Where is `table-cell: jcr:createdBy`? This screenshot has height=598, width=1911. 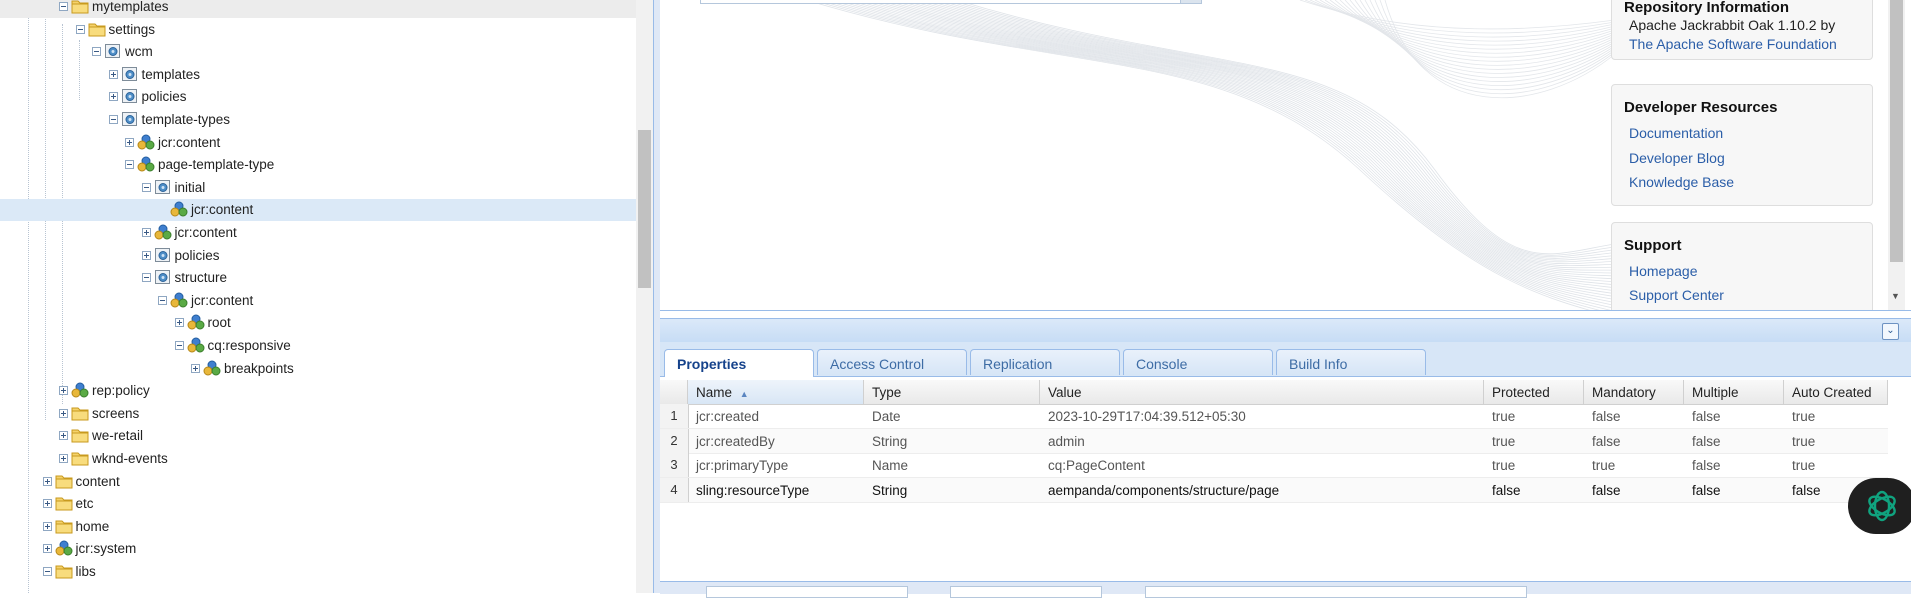 table-cell: jcr:createdBy is located at coordinates (735, 441).